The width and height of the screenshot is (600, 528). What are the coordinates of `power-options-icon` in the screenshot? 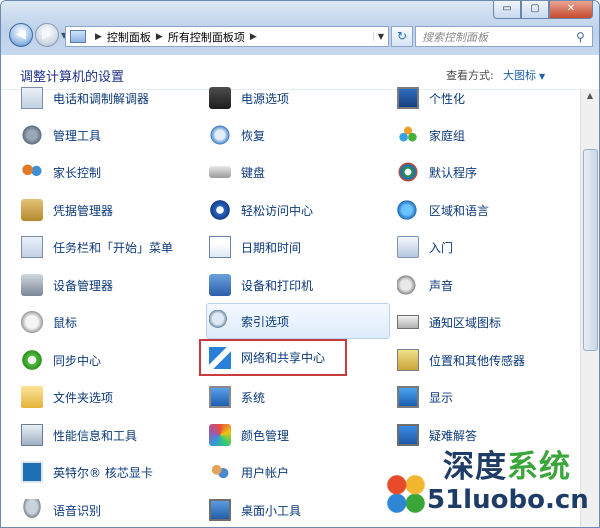 It's located at (220, 98).